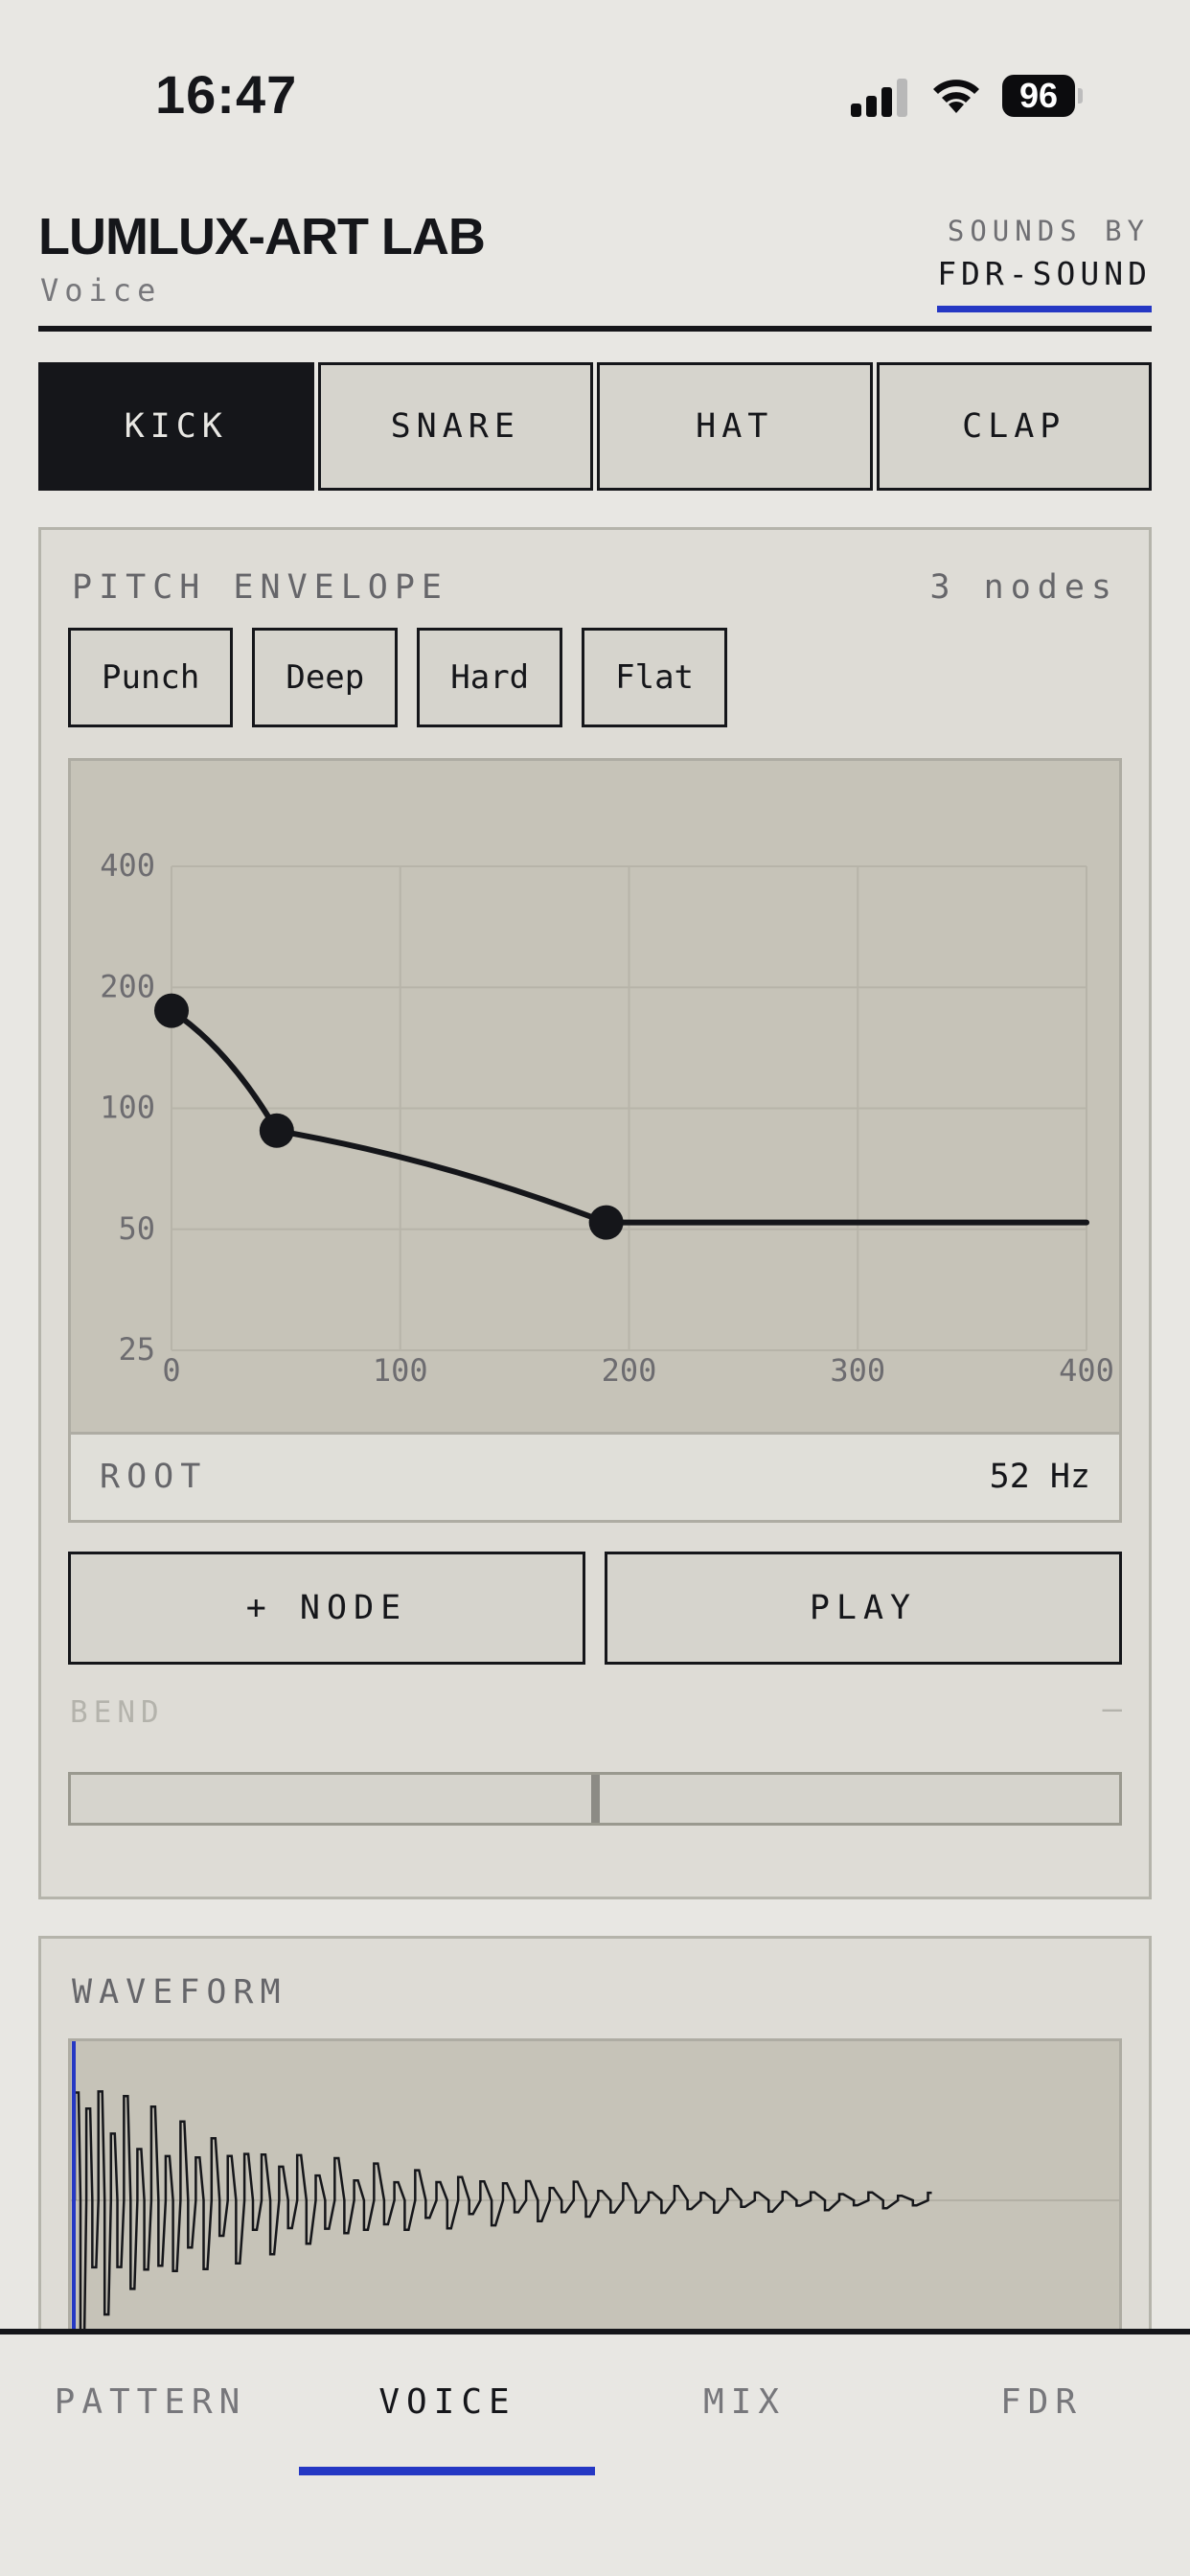  I want to click on wifi-icon, so click(956, 96).